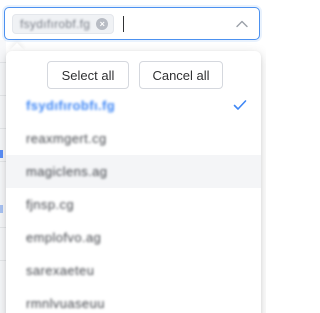 The width and height of the screenshot is (320, 313). What do you see at coordinates (133, 75) in the screenshot?
I see `bulk-actions: Select all Cancel all` at bounding box center [133, 75].